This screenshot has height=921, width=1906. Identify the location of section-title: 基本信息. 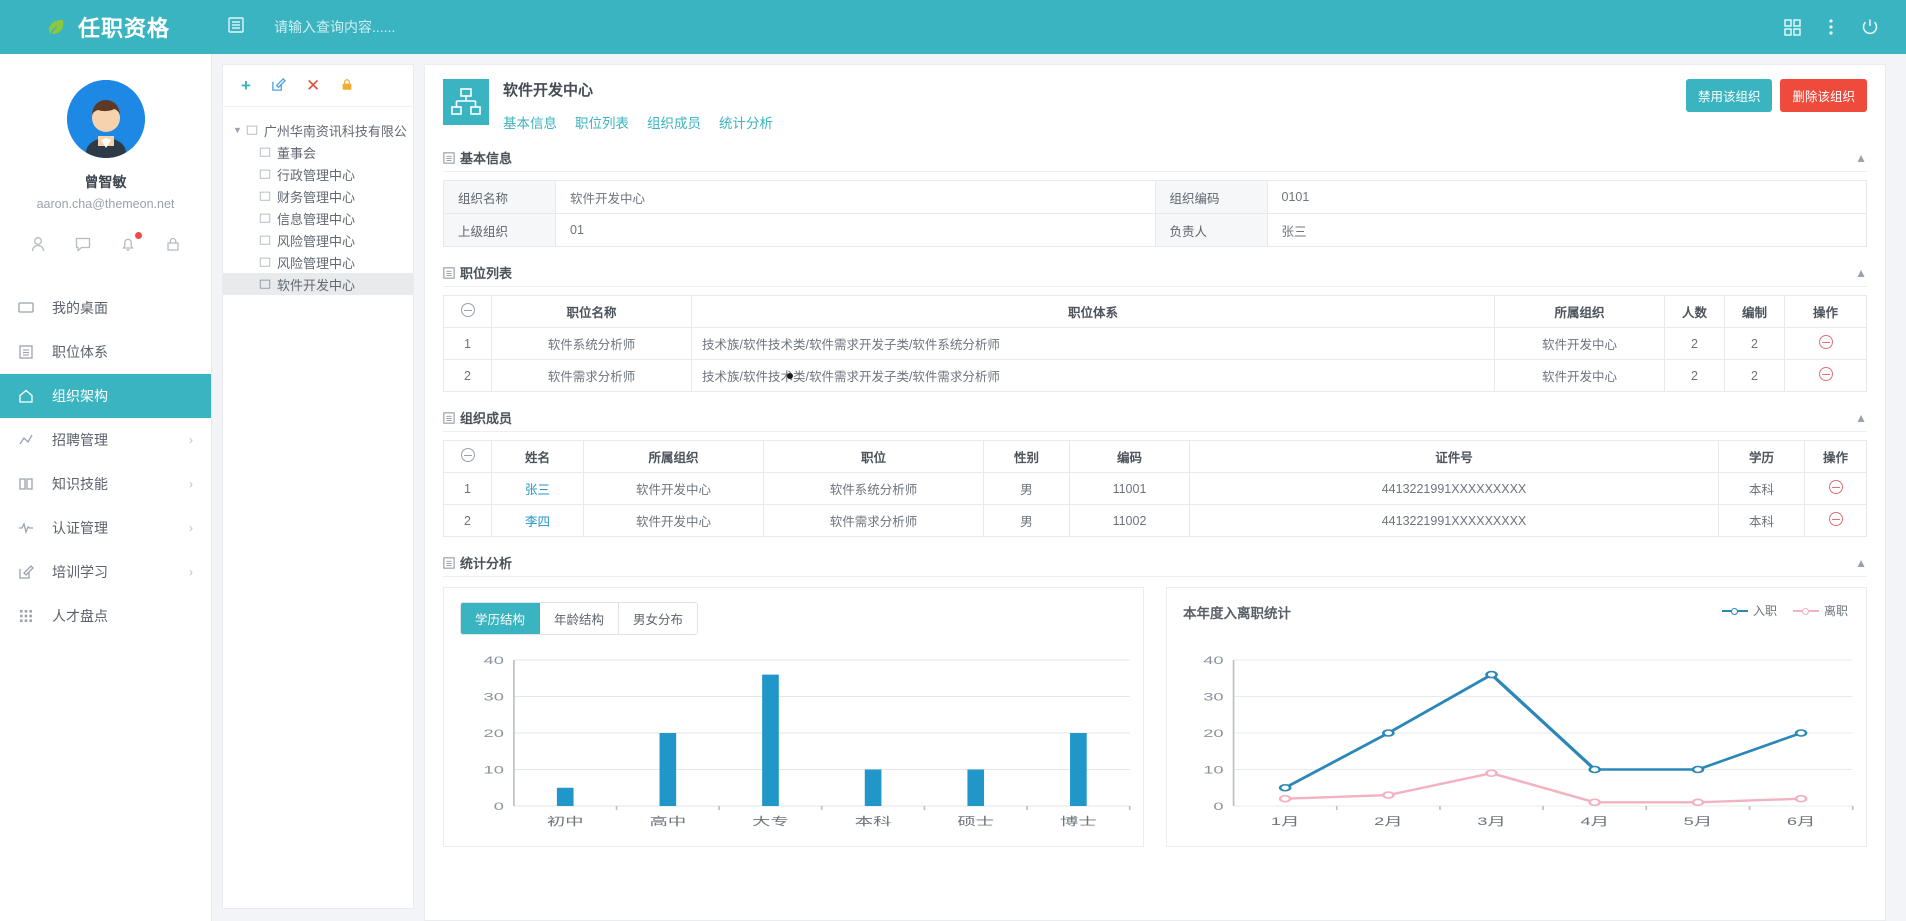
(486, 158).